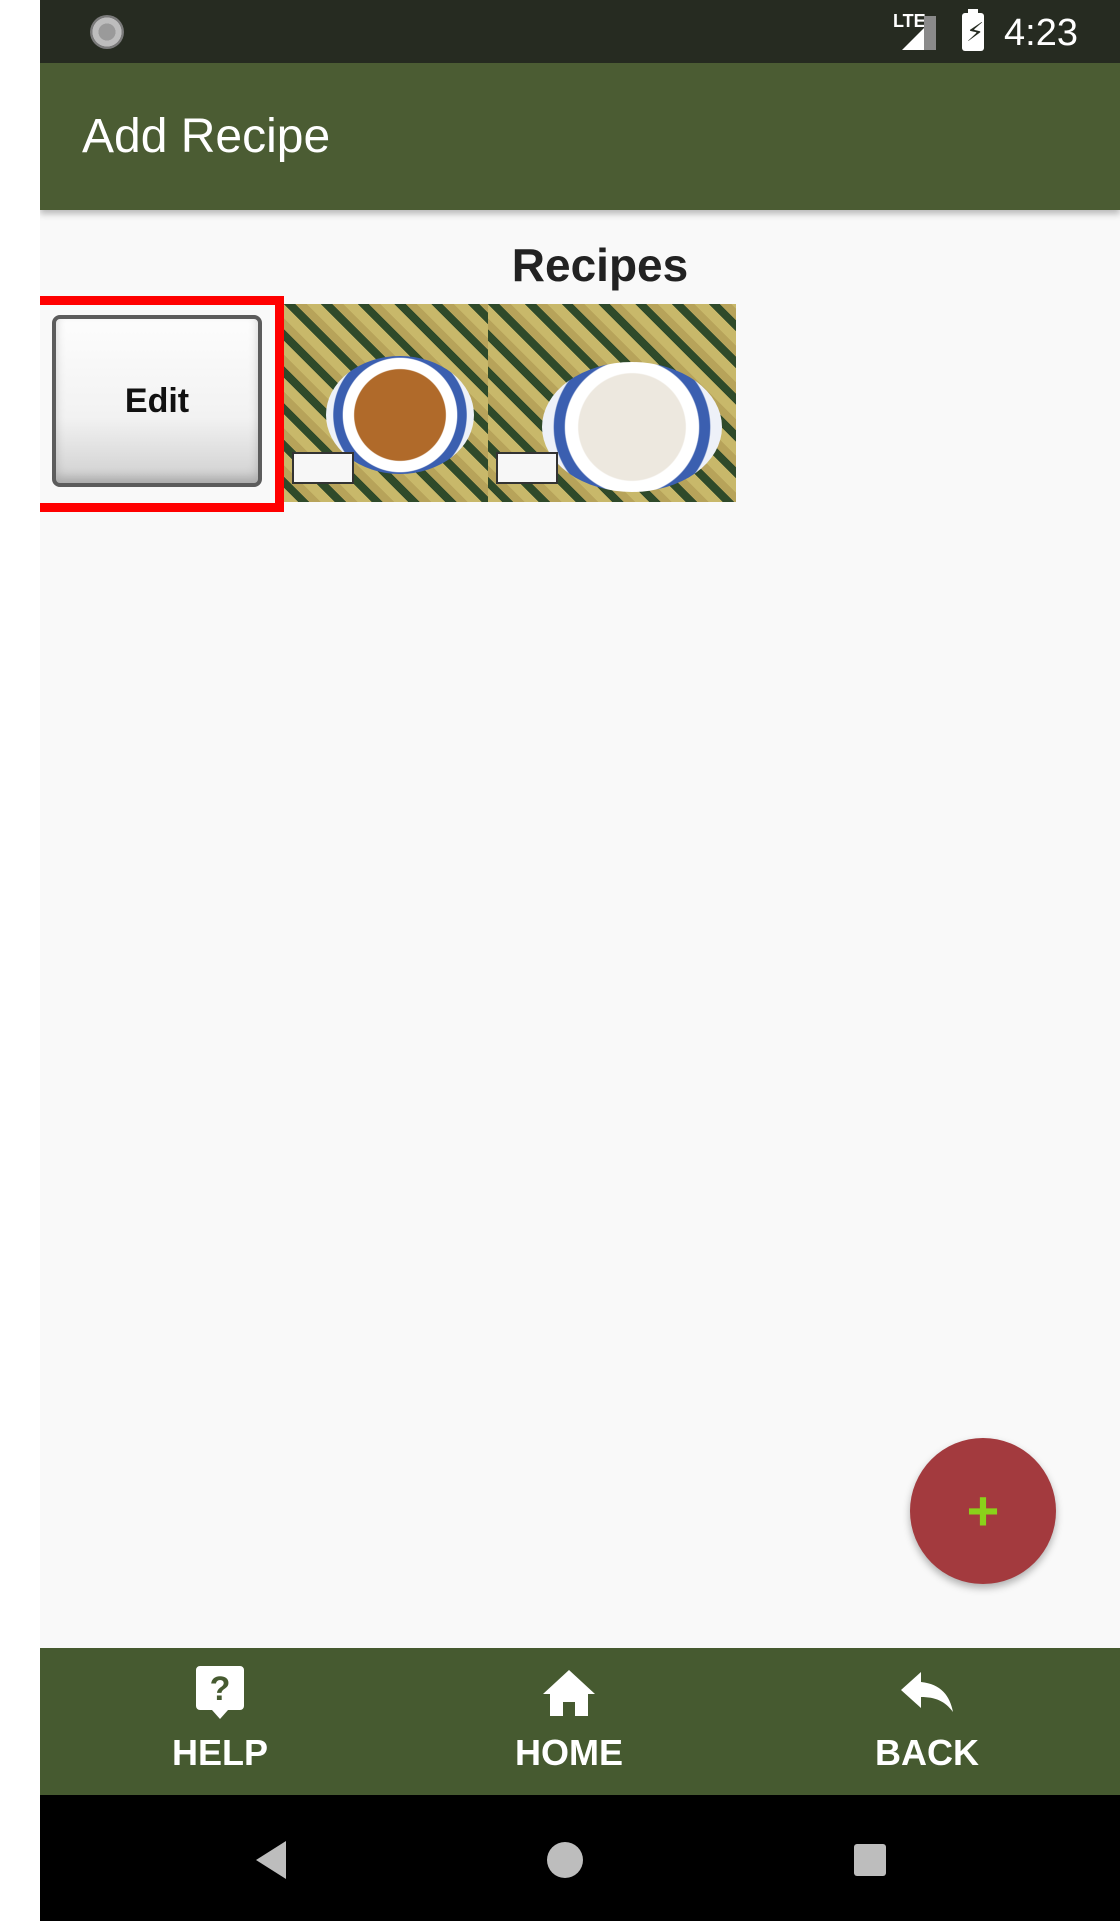 The image size is (1120, 1921). I want to click on nav-home-label: HOME, so click(569, 1752).